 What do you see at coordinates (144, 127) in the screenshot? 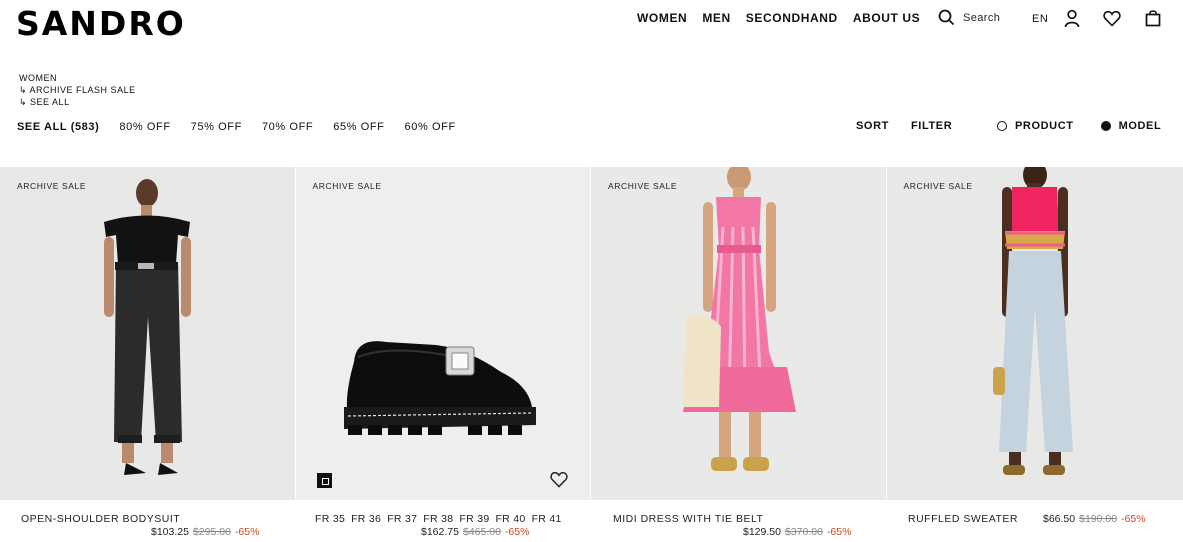
I see `filter-80-off: 80% OFF` at bounding box center [144, 127].